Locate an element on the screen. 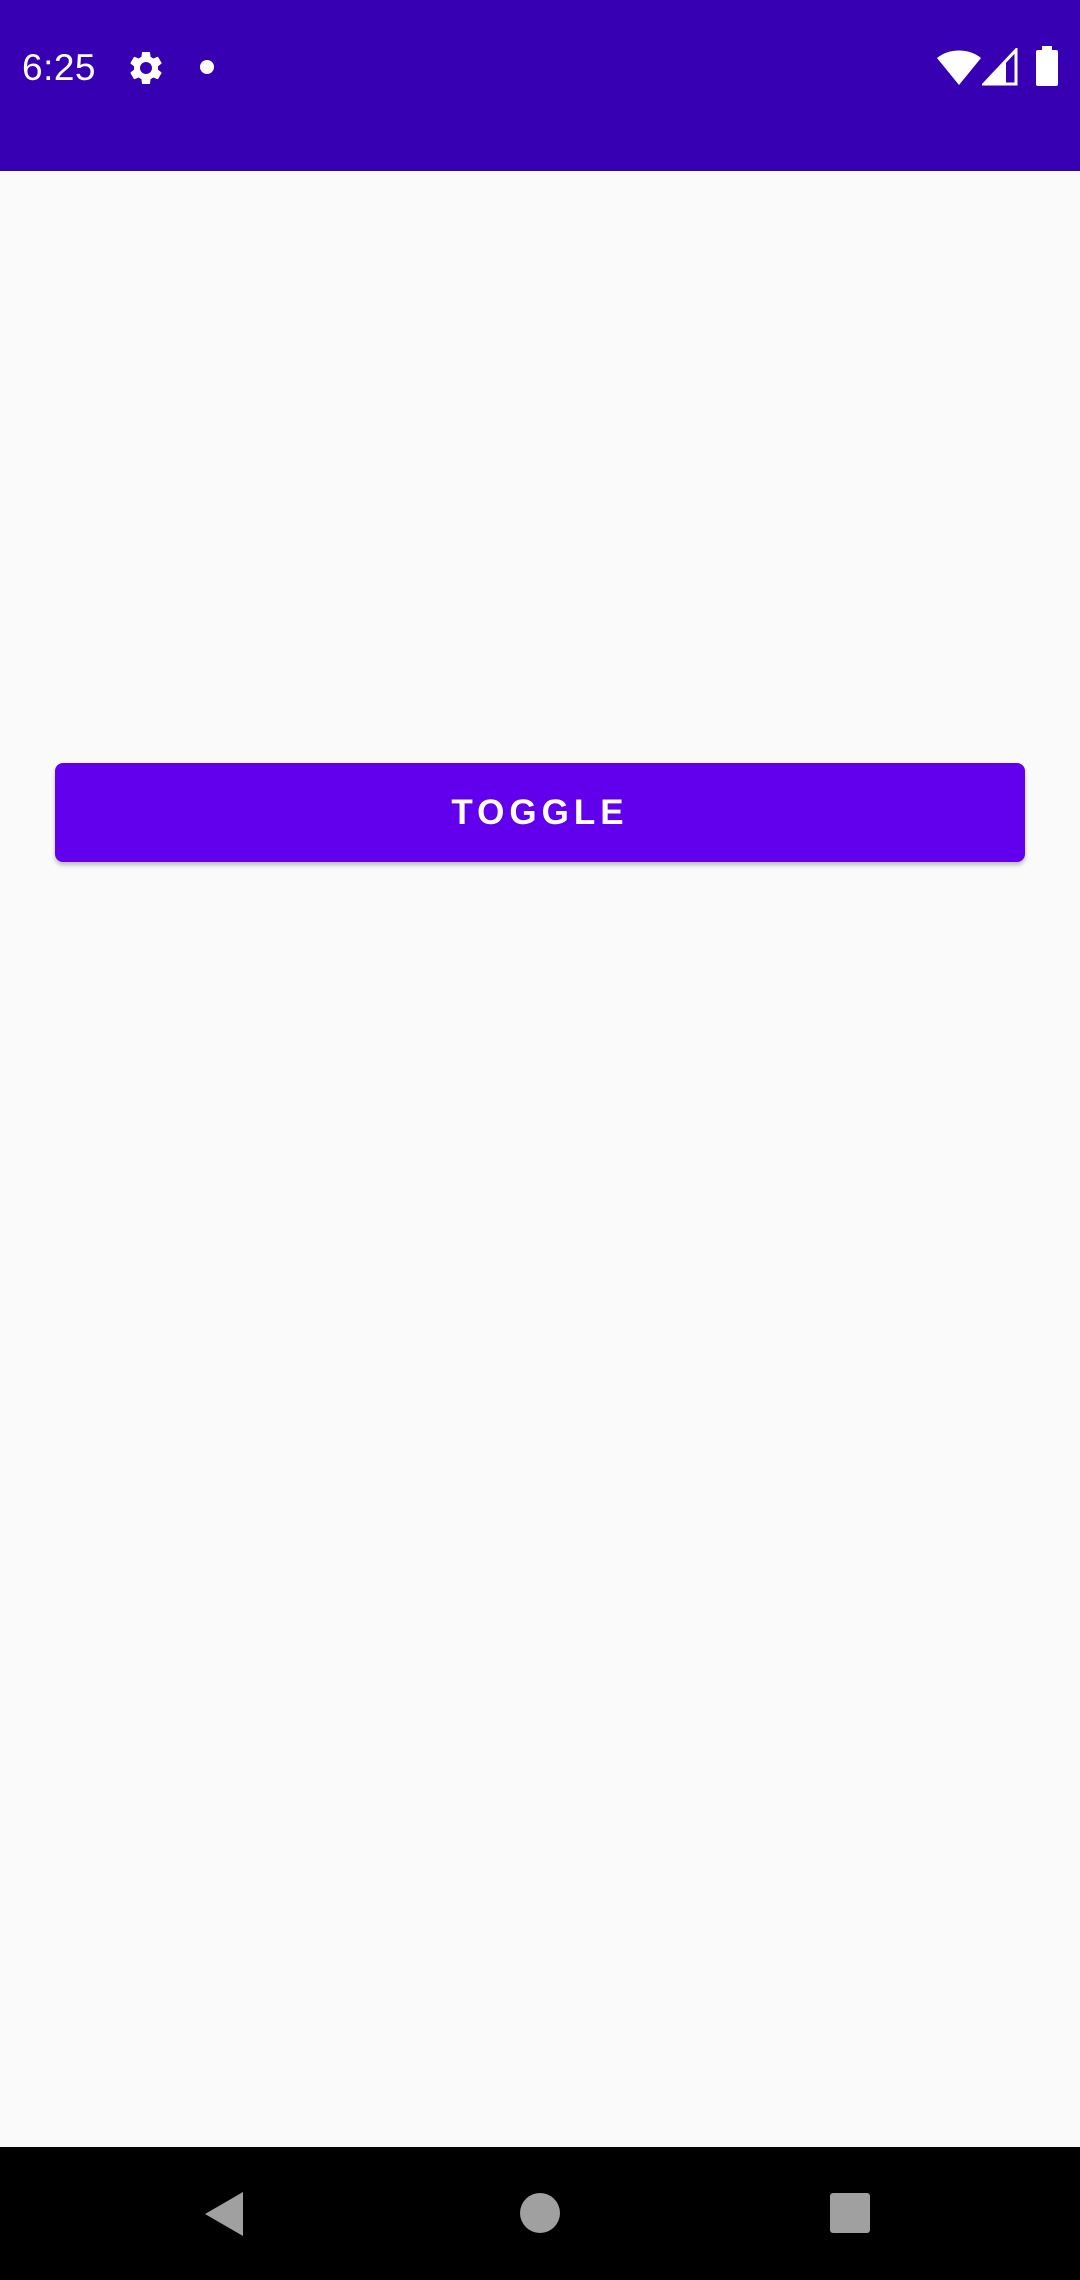 The image size is (1080, 2280). status-time: 6:25 is located at coordinates (59, 67).